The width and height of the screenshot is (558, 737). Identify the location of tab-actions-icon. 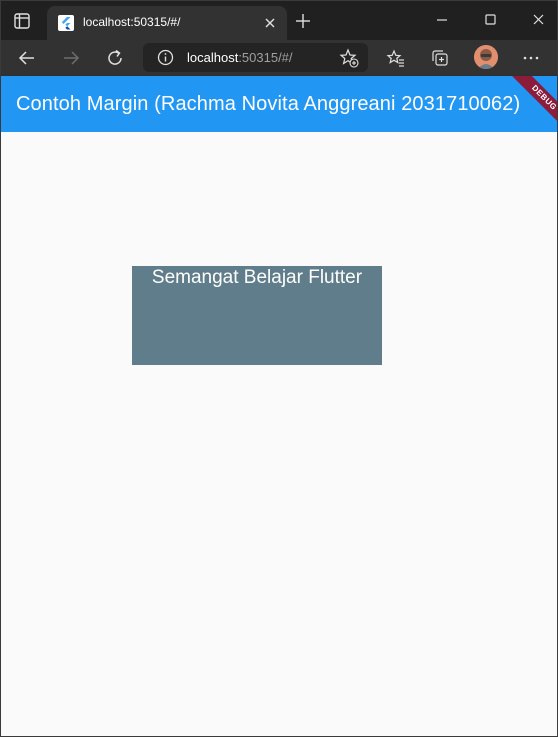
(22, 21).